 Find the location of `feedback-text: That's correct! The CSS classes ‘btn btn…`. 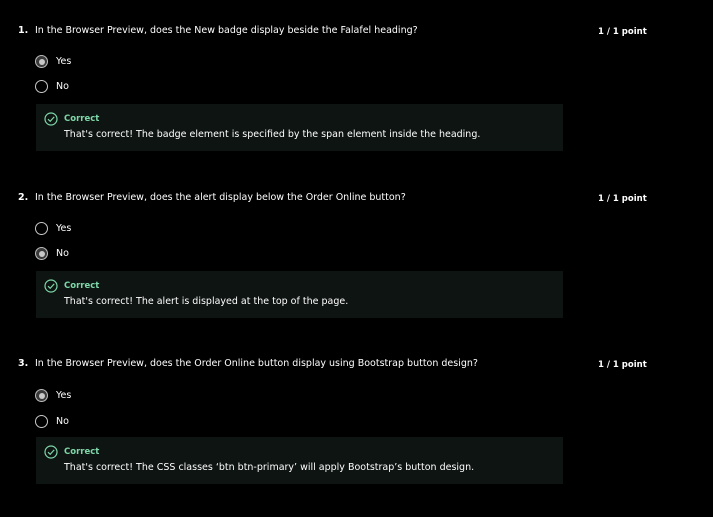

feedback-text: That's correct! The CSS classes ‘btn btn… is located at coordinates (269, 467).